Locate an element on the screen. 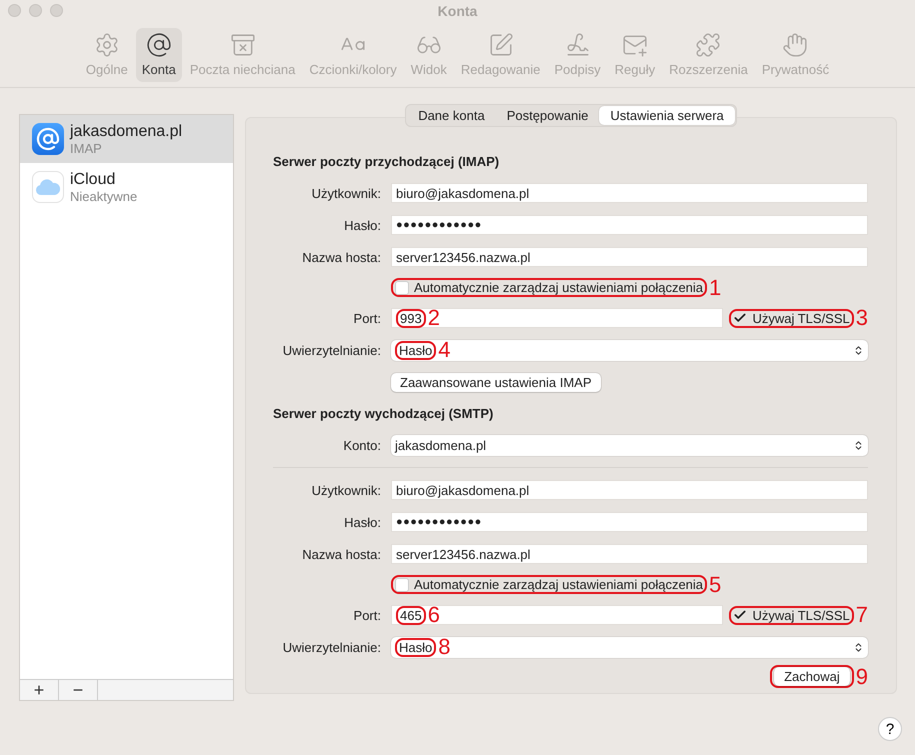  section-heading: Serwer poczty przychodzącej (IMAP) is located at coordinates (386, 161).